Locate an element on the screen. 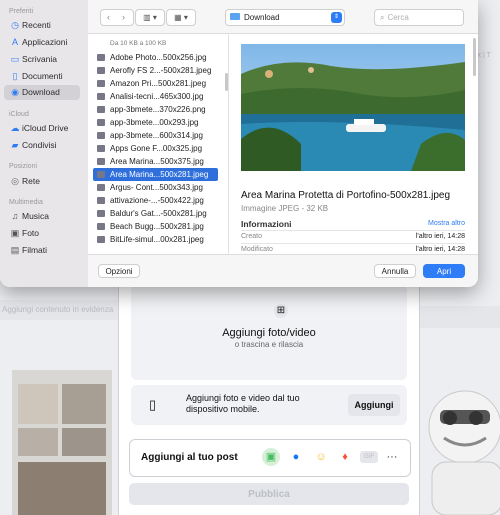 This screenshot has width=500, height=515. file-row: app-3bmete...370x226.png is located at coordinates (155, 109).